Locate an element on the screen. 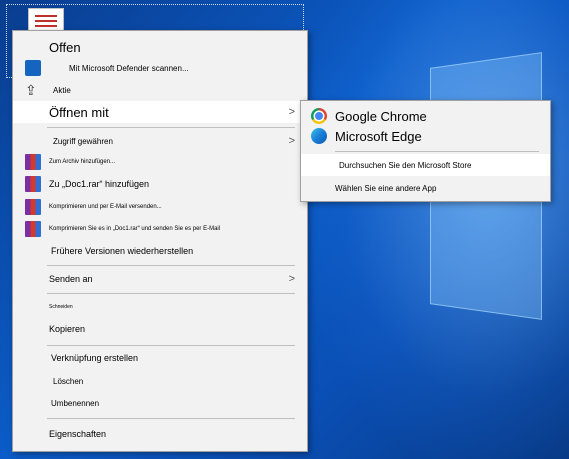  menu-item-label: Schneiden is located at coordinates (61, 307).